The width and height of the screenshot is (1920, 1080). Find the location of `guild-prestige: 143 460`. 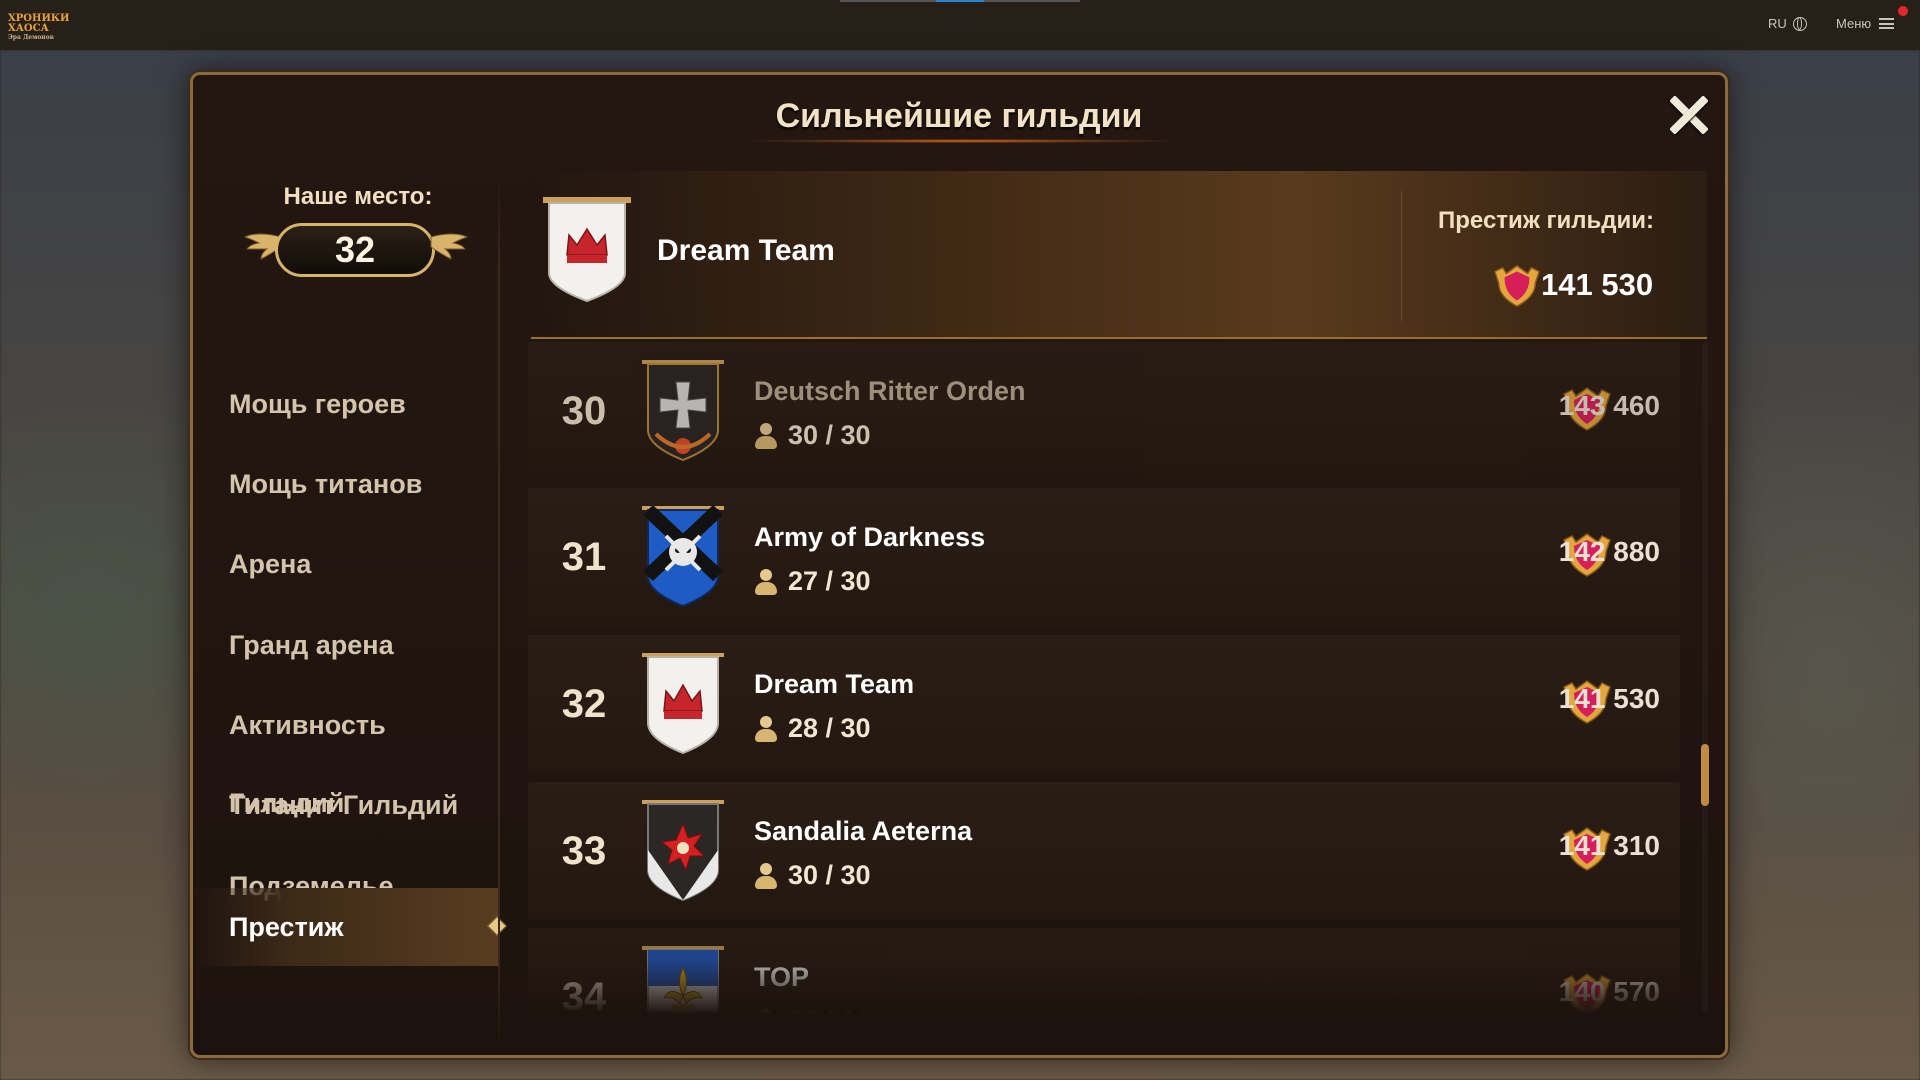

guild-prestige: 143 460 is located at coordinates (1609, 405).